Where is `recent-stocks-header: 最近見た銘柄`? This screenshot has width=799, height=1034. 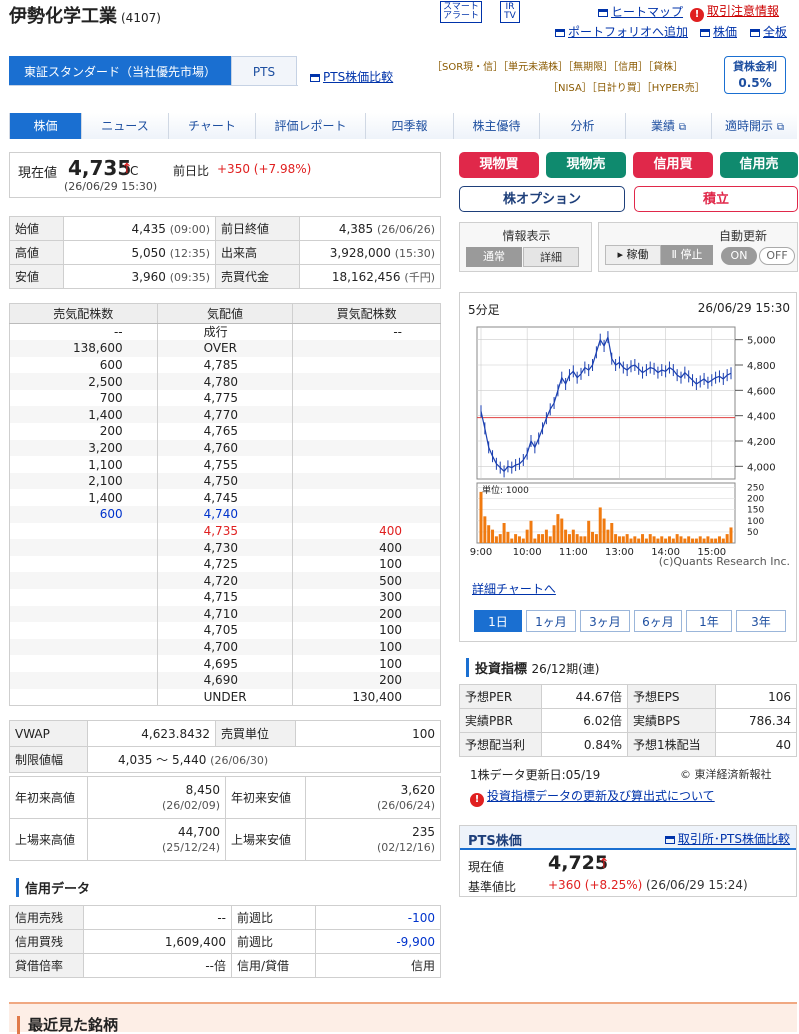 recent-stocks-header: 最近見た銘柄 is located at coordinates (403, 1018).